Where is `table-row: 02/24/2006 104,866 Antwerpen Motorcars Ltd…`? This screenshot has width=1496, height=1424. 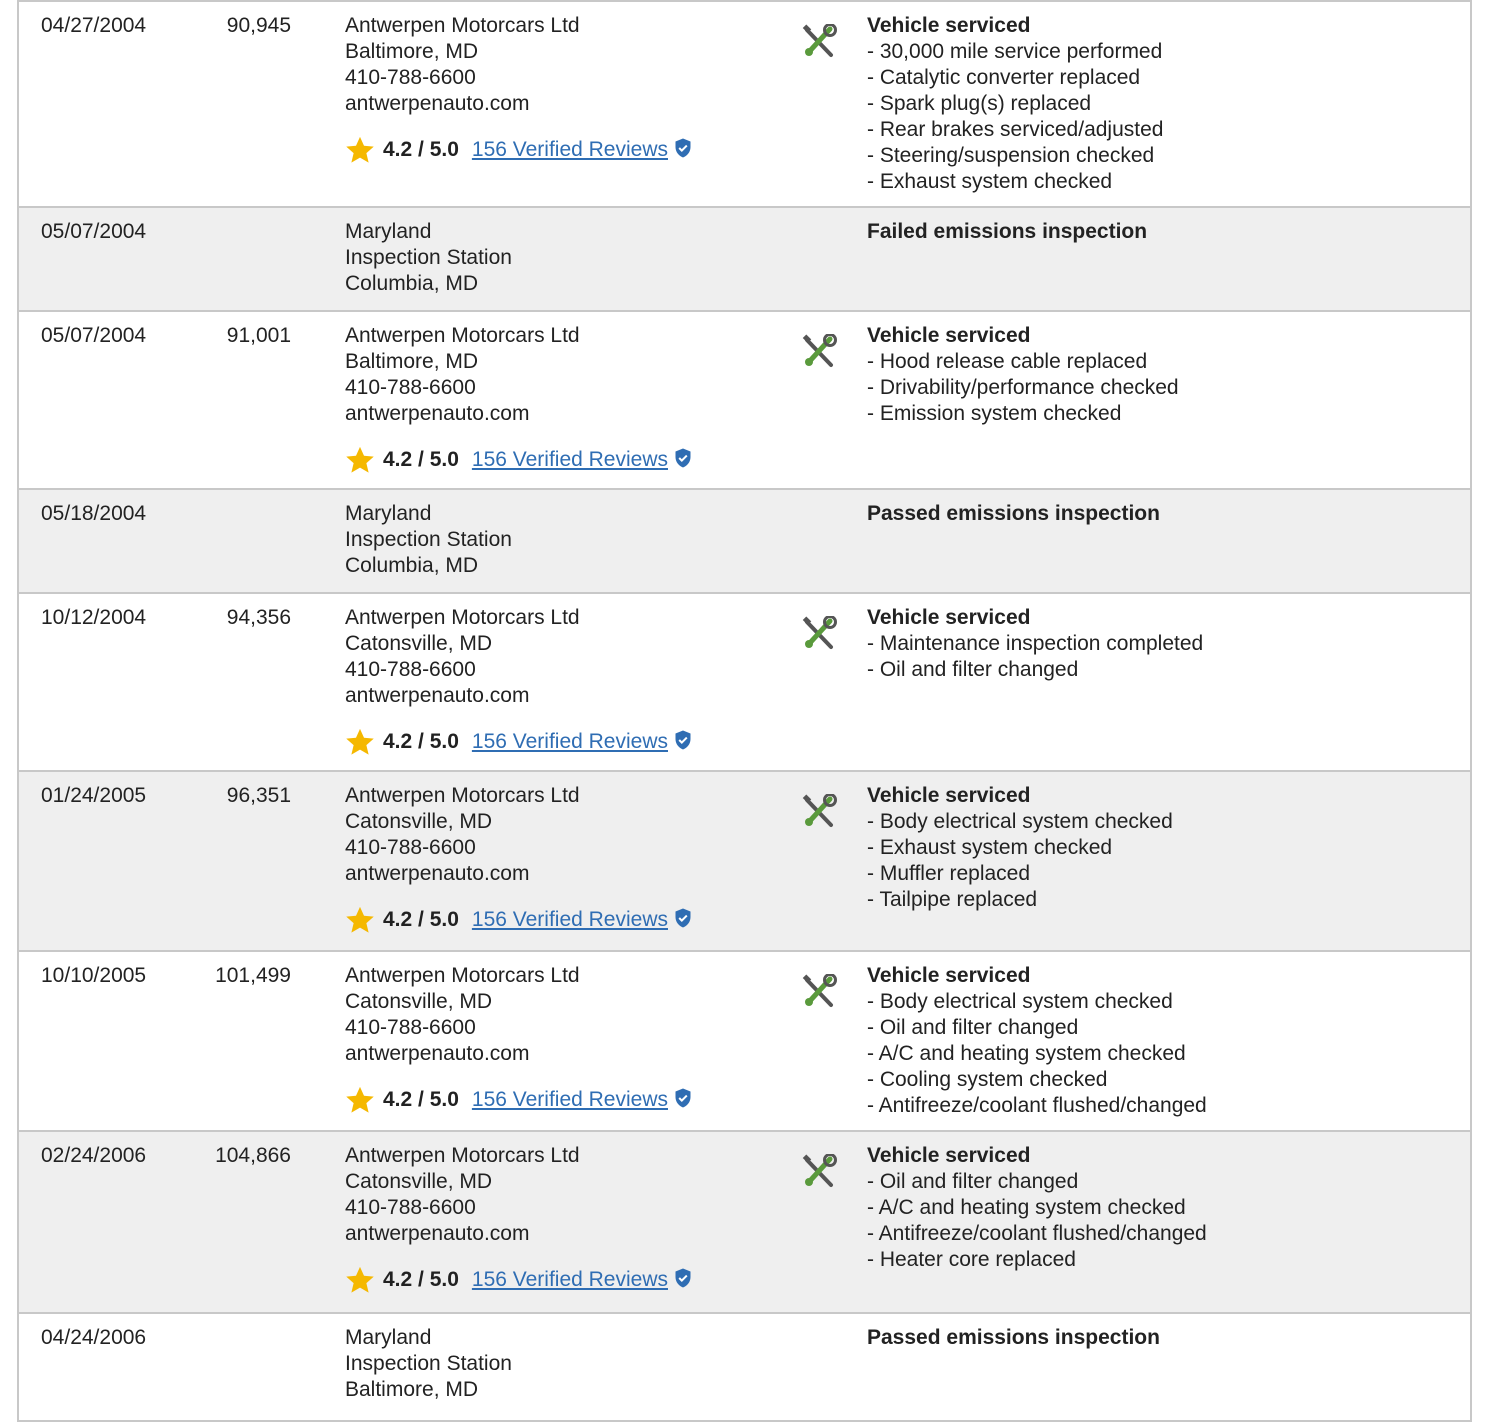
table-row: 02/24/2006 104,866 Antwerpen Motorcars Ltd… is located at coordinates (744, 1223).